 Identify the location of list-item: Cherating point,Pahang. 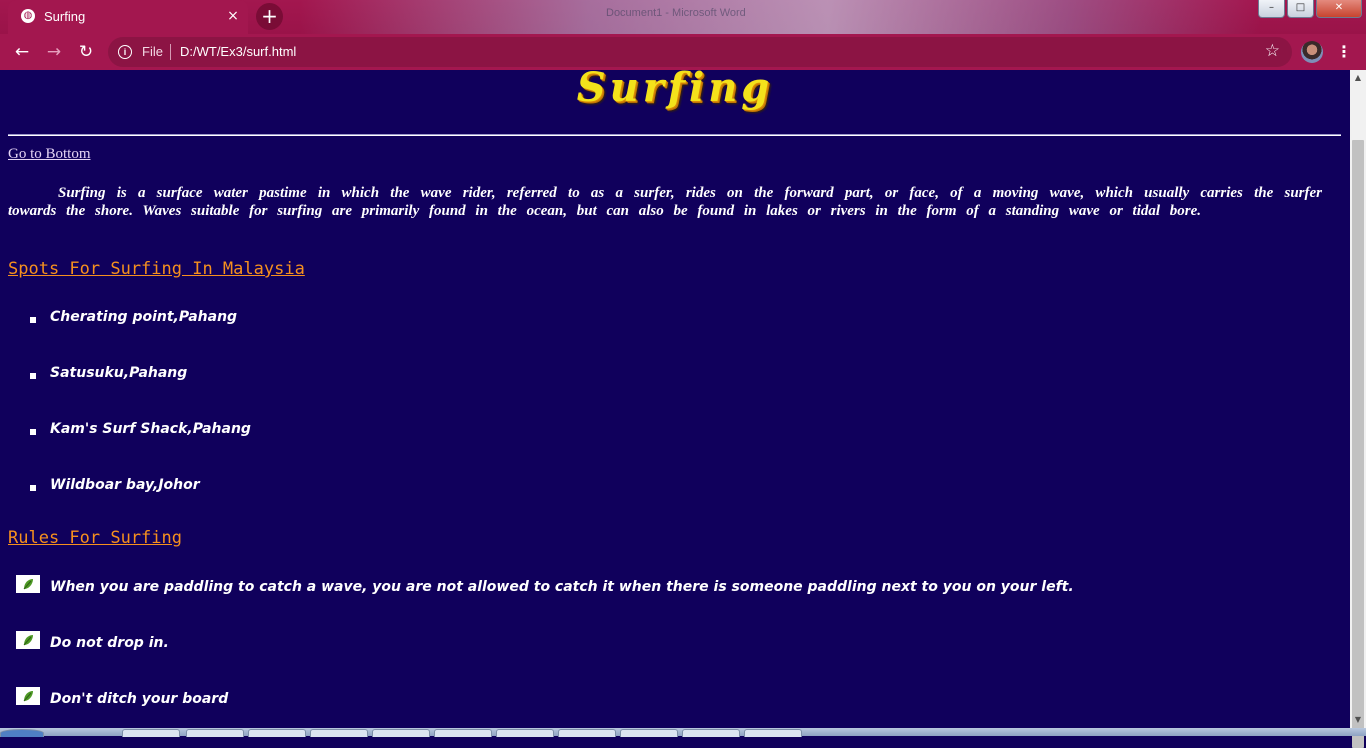
(144, 317).